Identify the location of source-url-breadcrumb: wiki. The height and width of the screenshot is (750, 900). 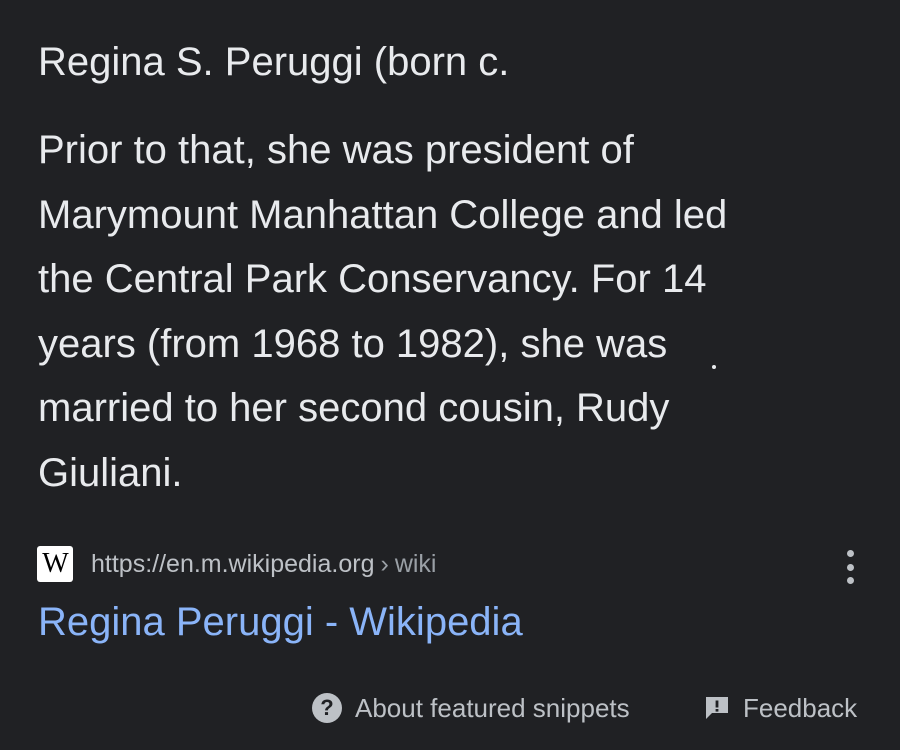
(415, 563).